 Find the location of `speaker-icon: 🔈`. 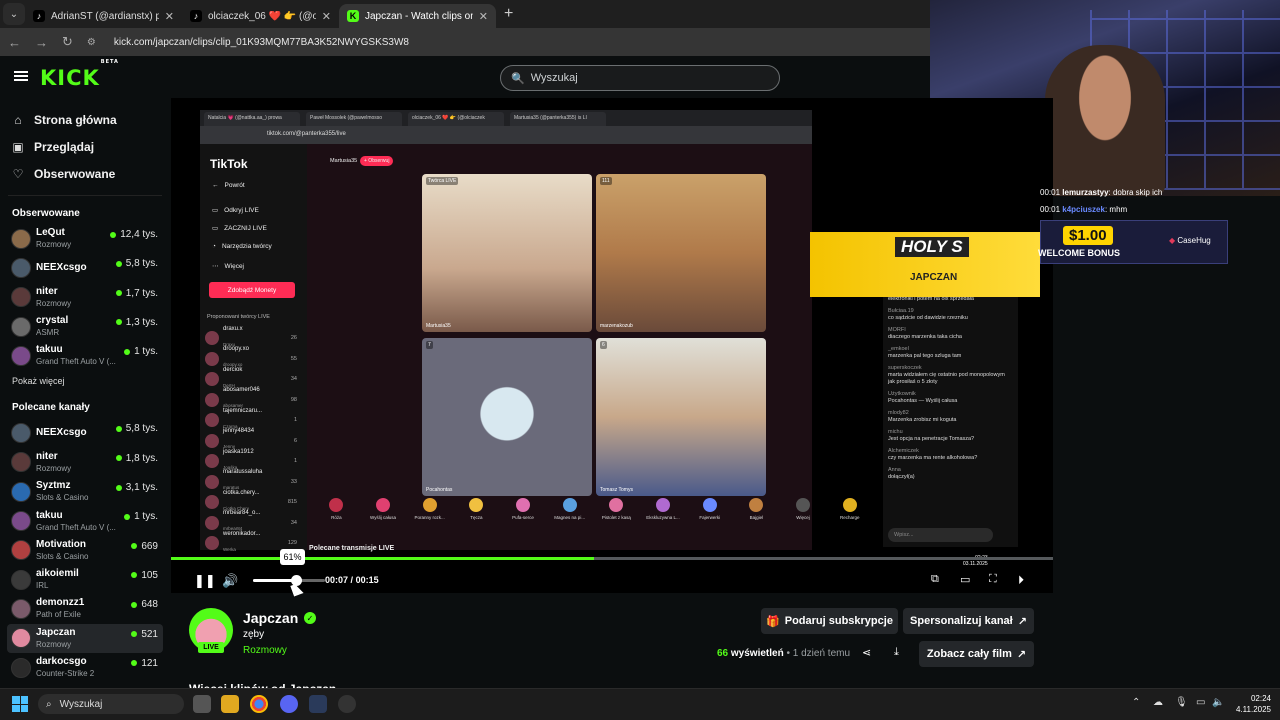

speaker-icon: 🔈 is located at coordinates (1218, 702).